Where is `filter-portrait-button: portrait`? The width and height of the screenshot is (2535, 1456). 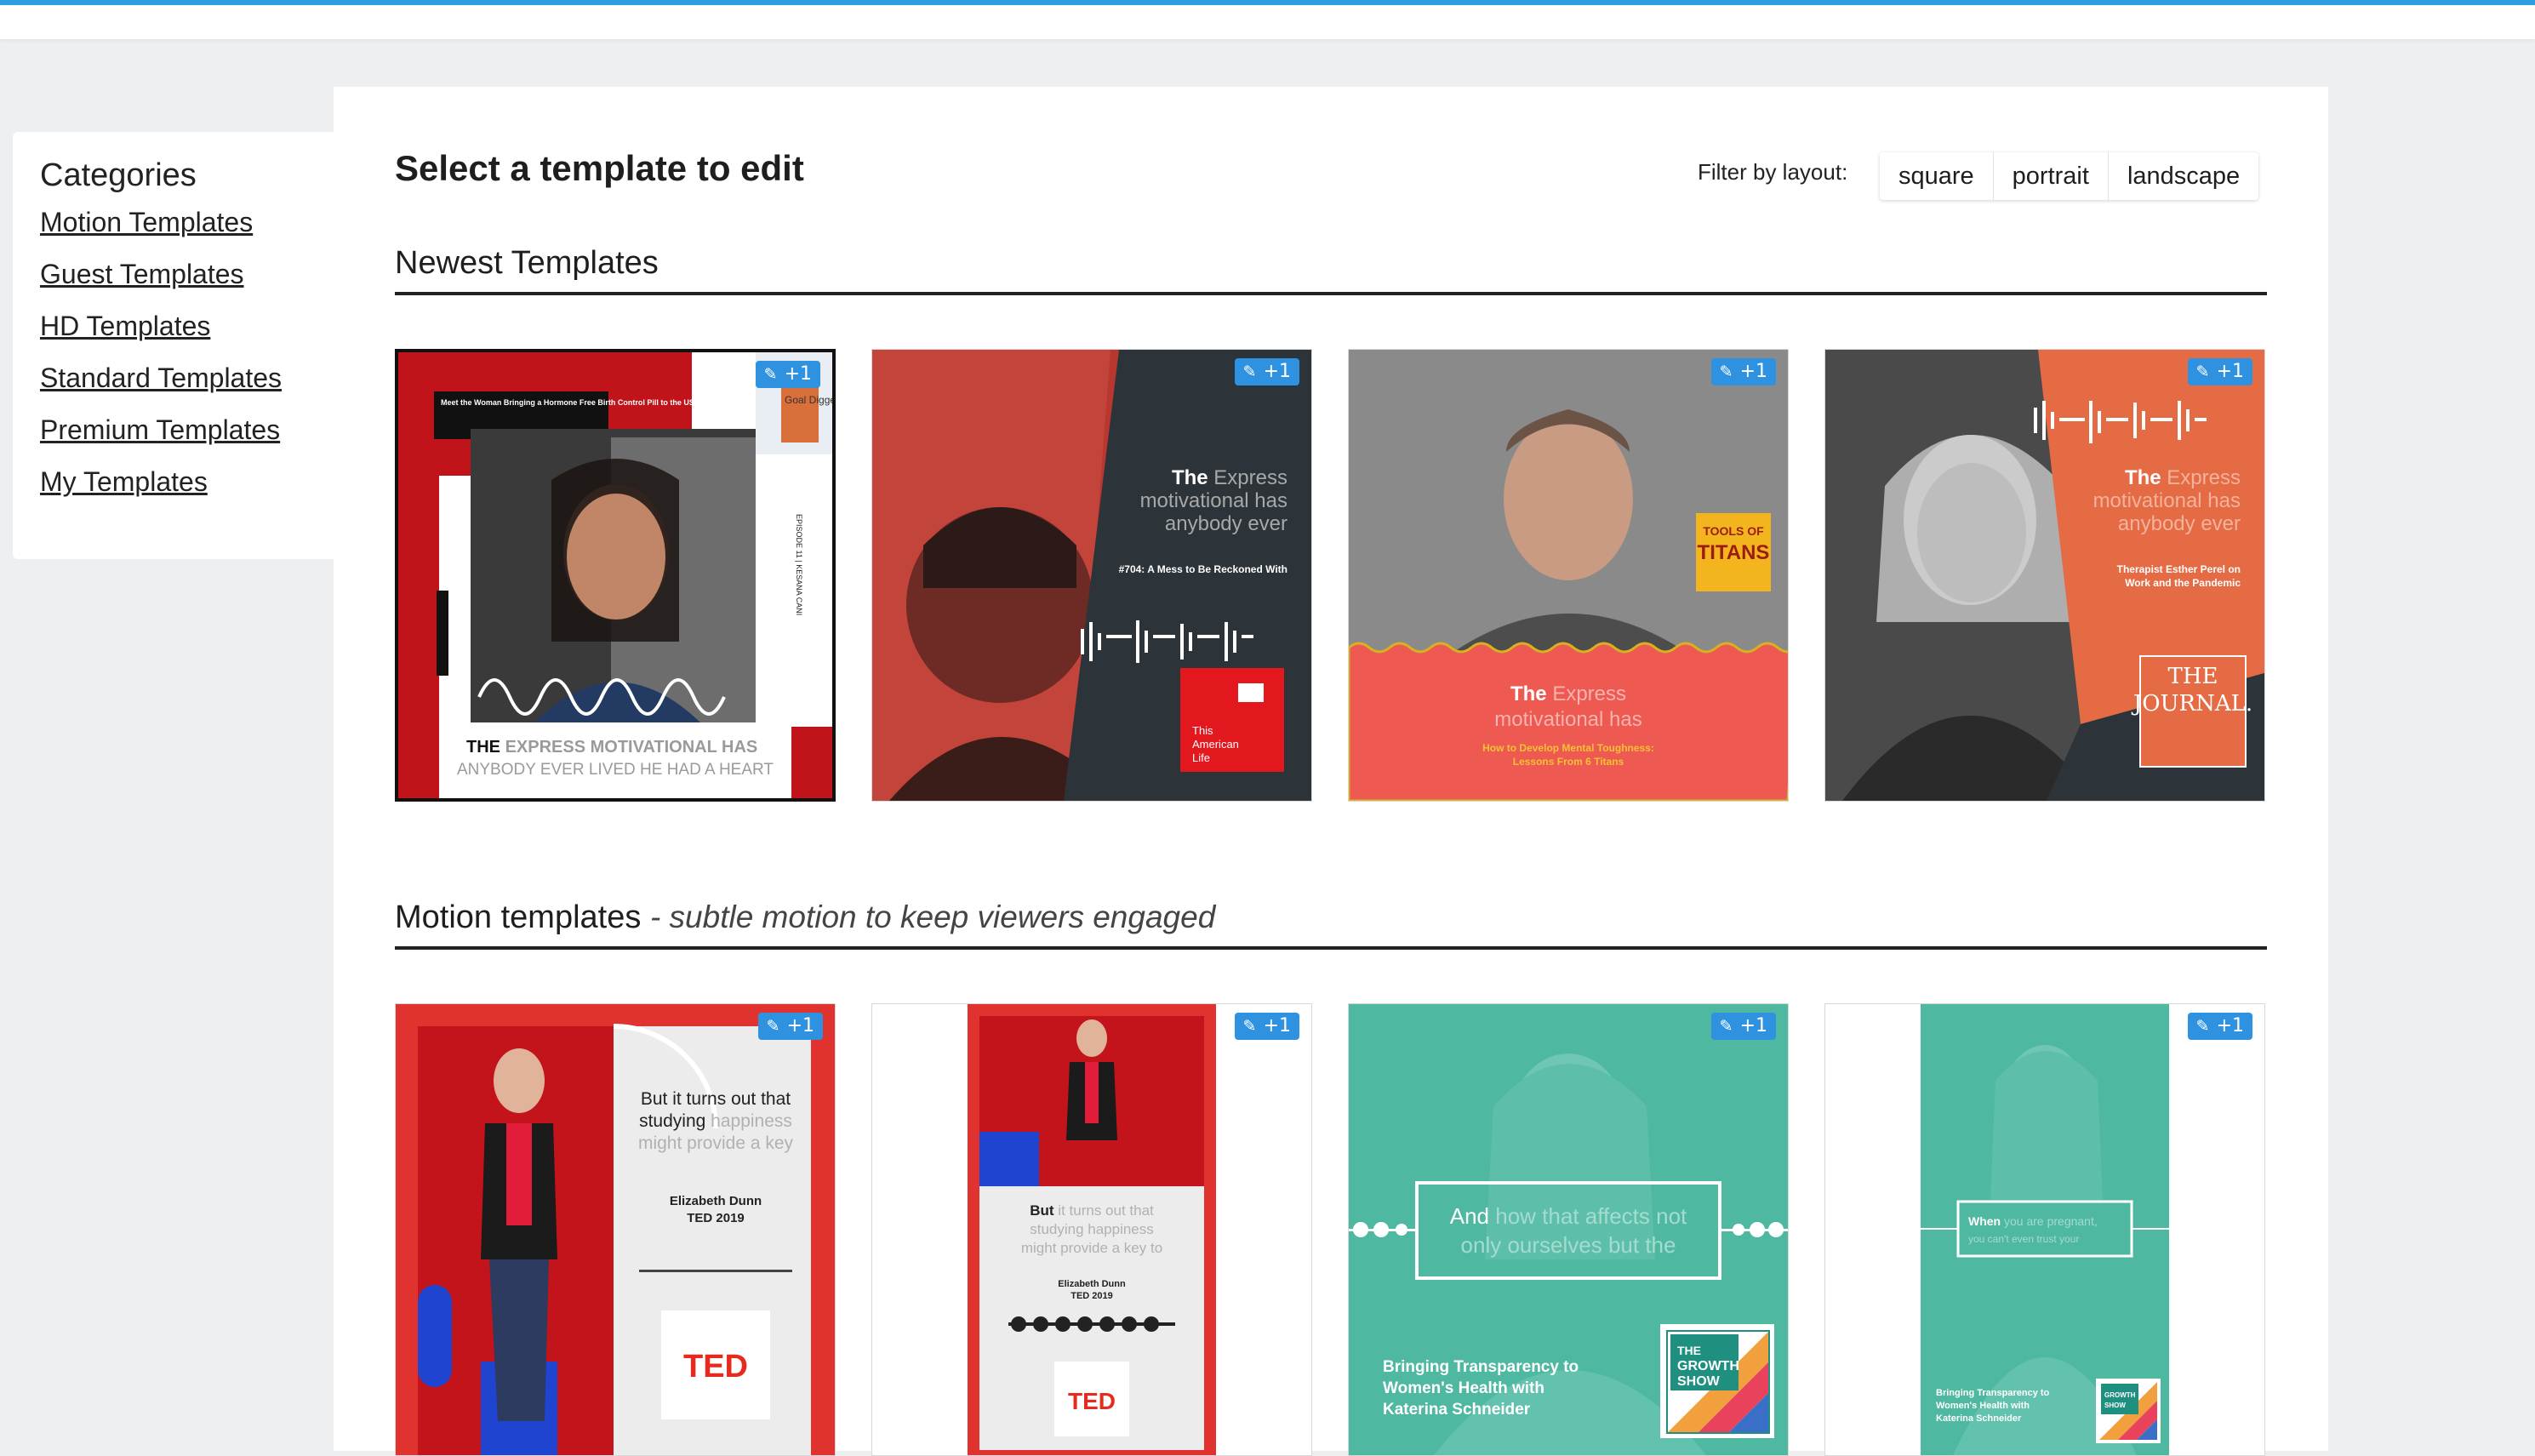 filter-portrait-button: portrait is located at coordinates (2051, 176).